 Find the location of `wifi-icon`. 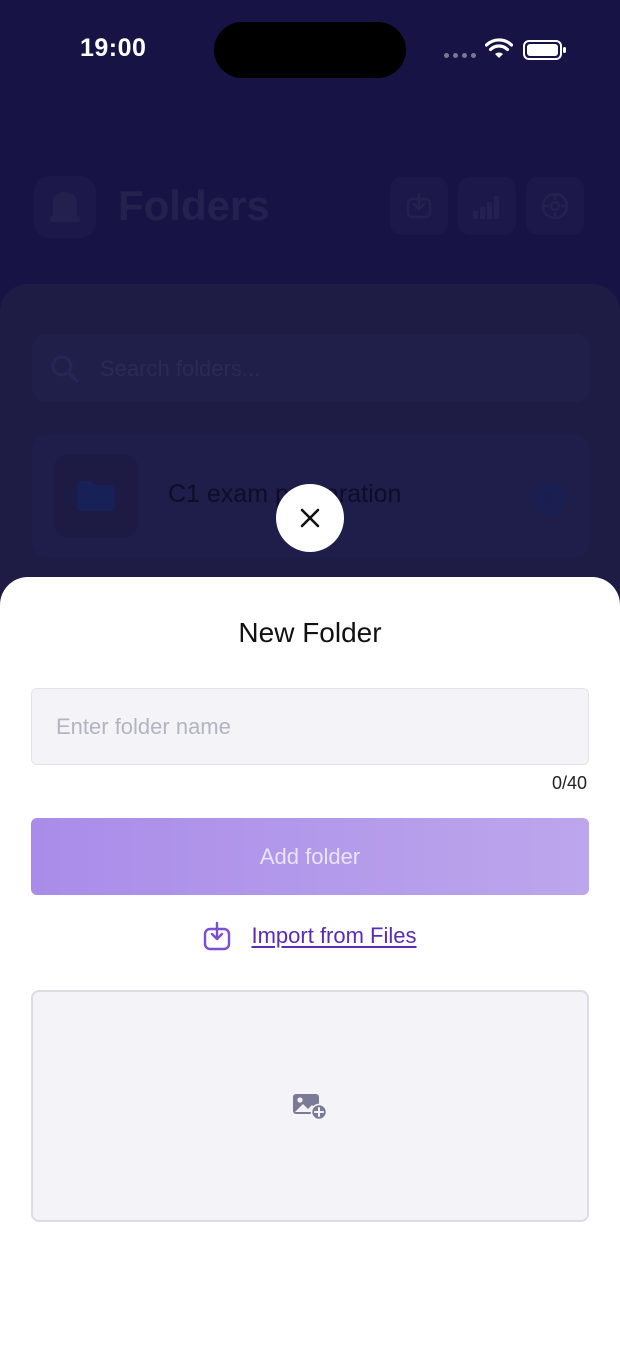

wifi-icon is located at coordinates (499, 48).